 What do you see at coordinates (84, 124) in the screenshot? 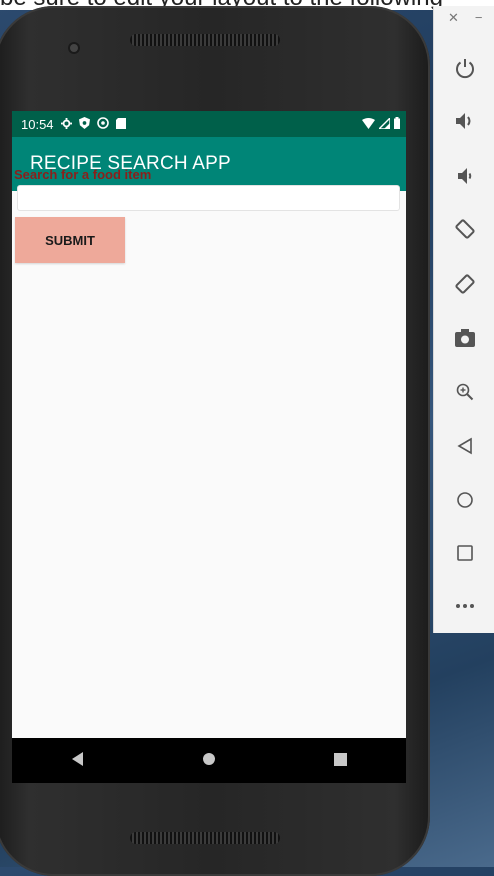
I see `shield-icon` at bounding box center [84, 124].